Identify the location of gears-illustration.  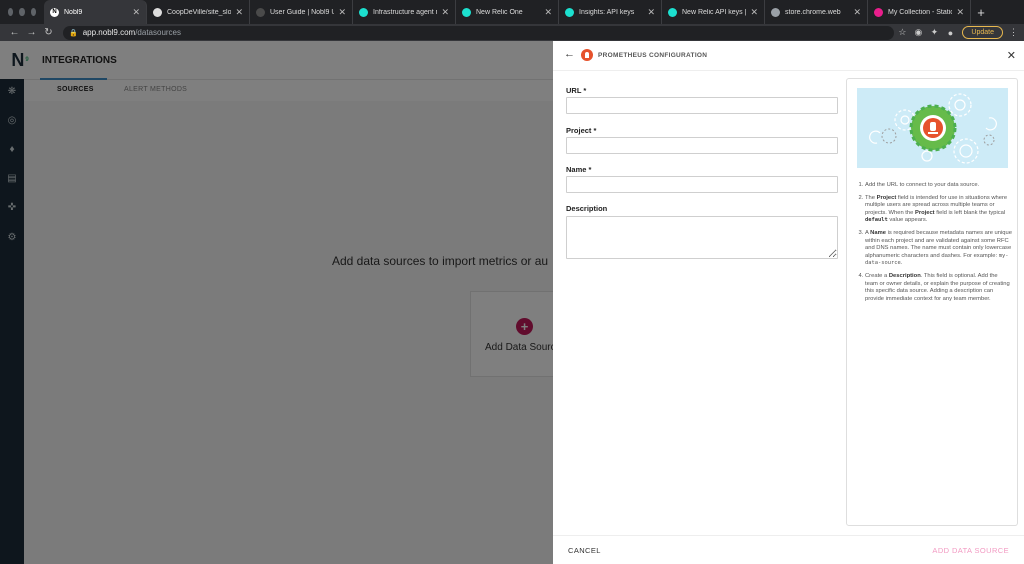
(932, 128).